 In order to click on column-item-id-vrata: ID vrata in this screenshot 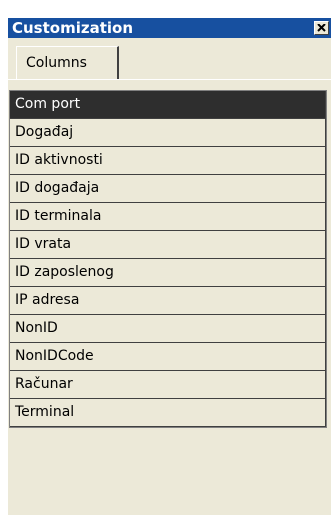, I will do `click(168, 245)`.